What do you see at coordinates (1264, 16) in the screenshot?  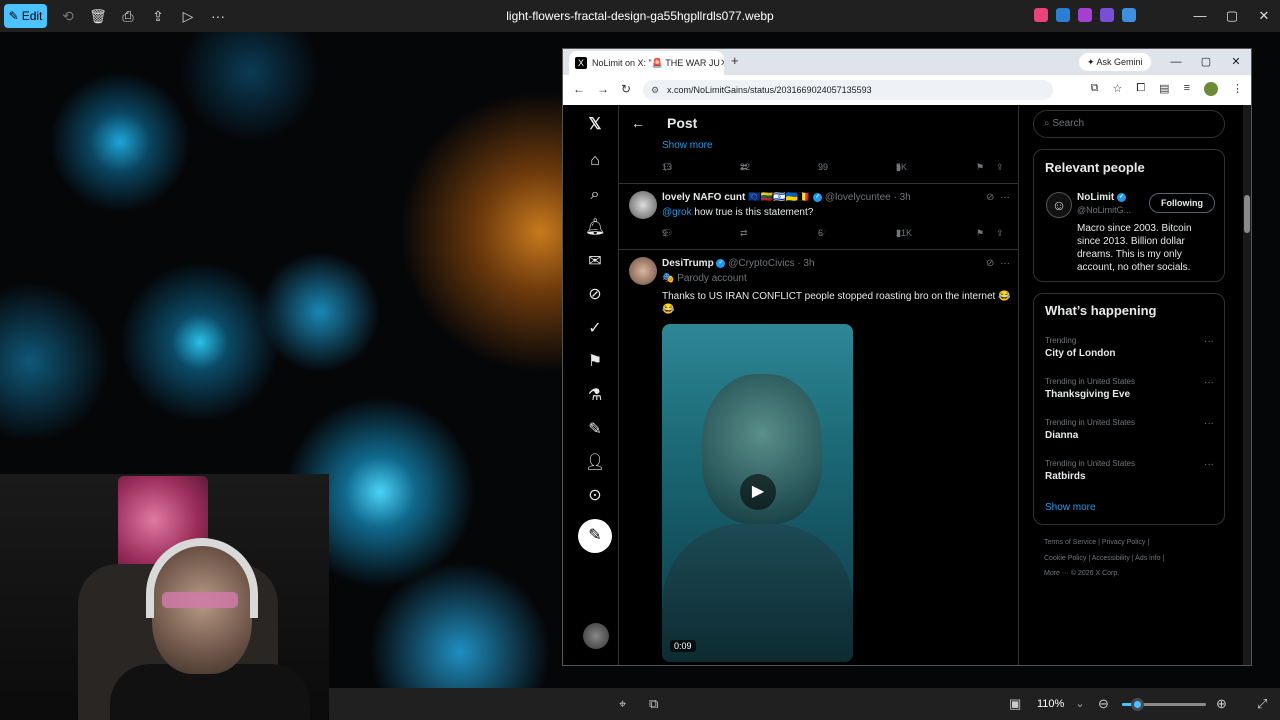 I see `close-icon: ✕` at bounding box center [1264, 16].